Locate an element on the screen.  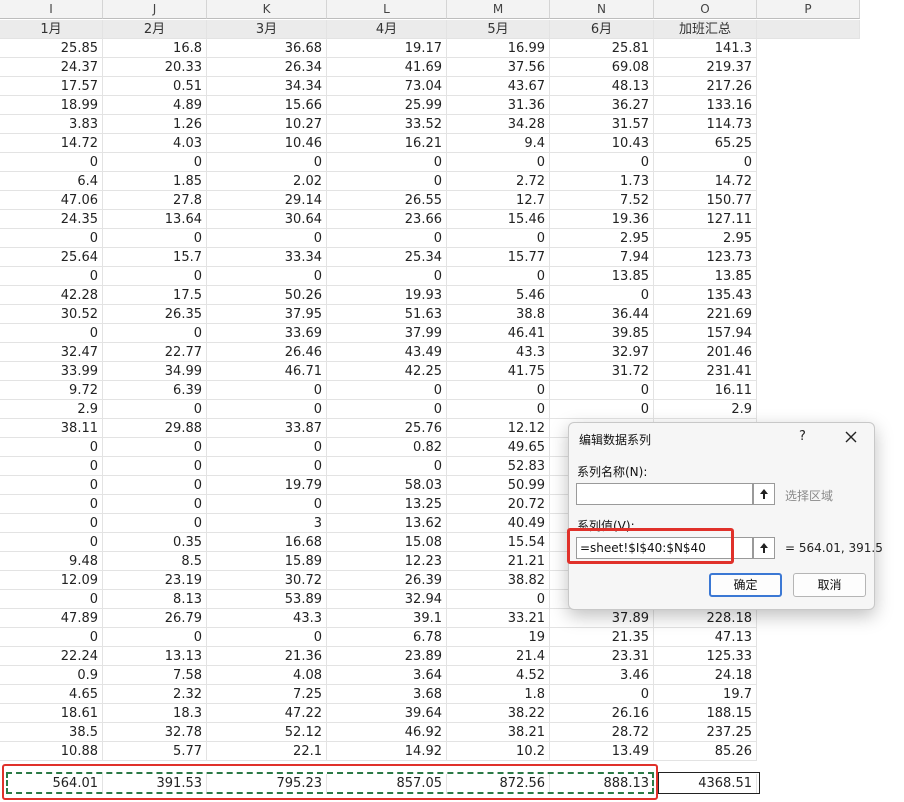
cell: 19.79 is located at coordinates (267, 485).